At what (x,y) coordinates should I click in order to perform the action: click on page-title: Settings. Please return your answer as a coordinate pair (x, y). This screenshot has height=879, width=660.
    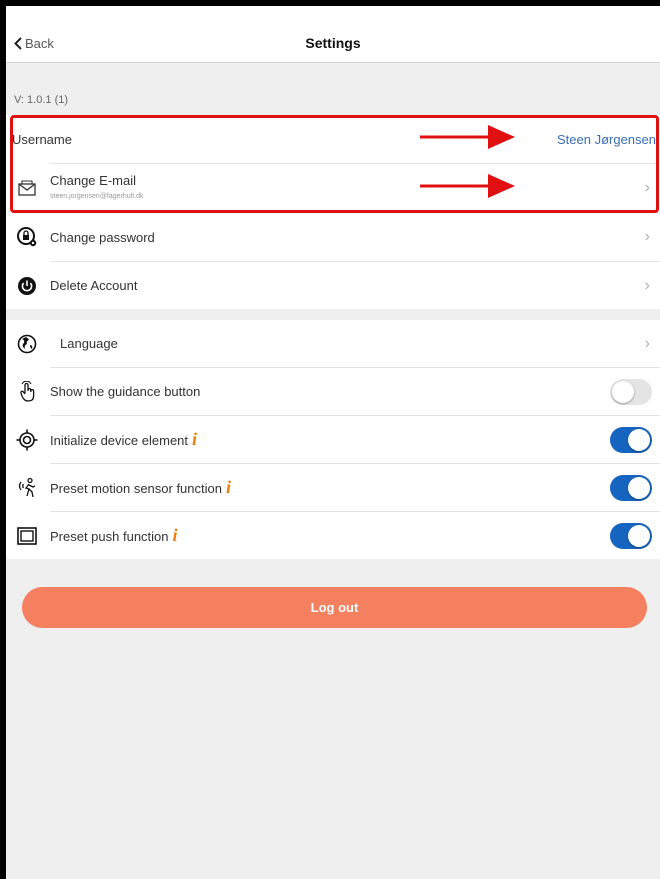
    Looking at the image, I should click on (333, 43).